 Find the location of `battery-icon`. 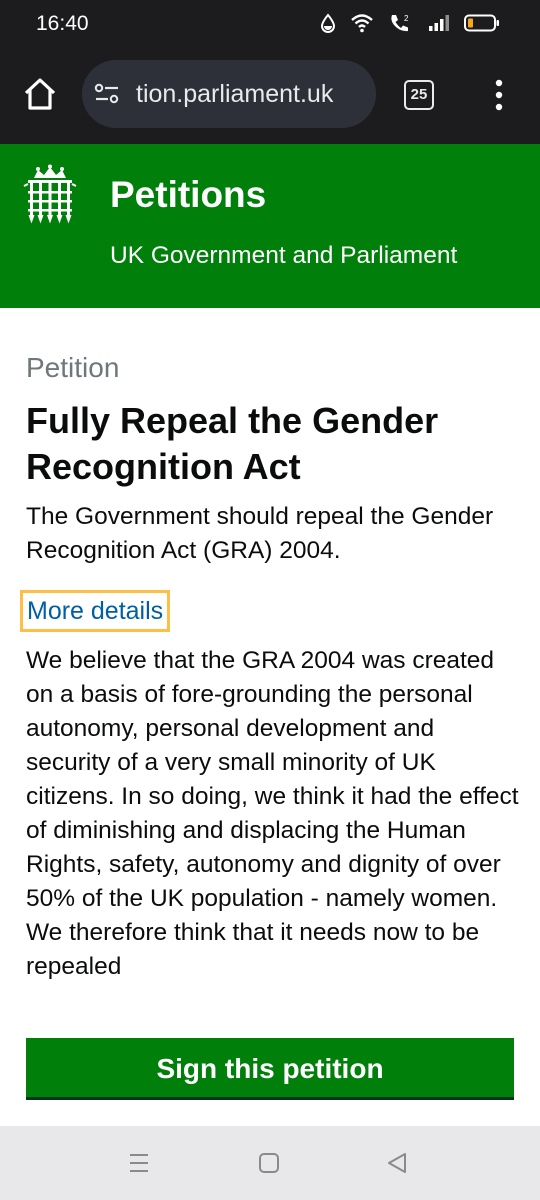

battery-icon is located at coordinates (481, 23).